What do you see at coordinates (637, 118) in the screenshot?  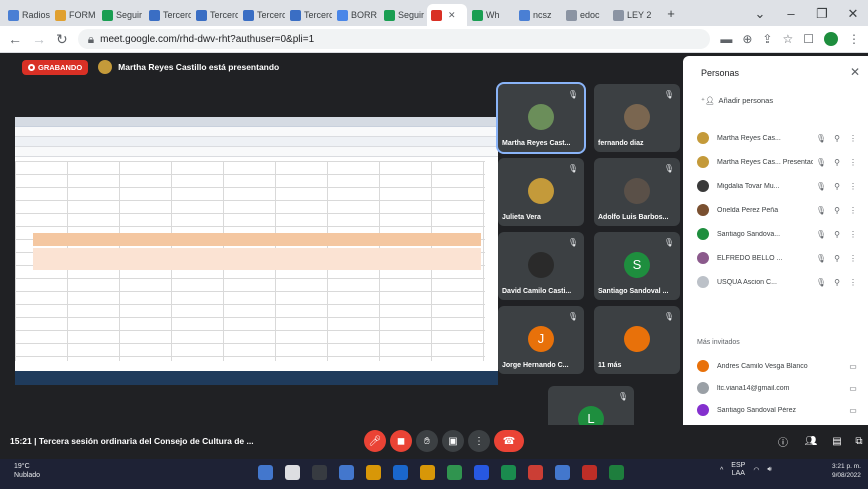 I see `participant-tile: 🎙︎ fernando diaz` at bounding box center [637, 118].